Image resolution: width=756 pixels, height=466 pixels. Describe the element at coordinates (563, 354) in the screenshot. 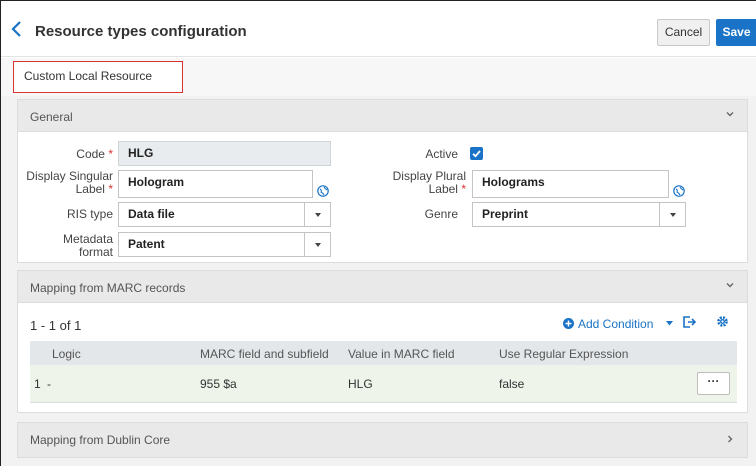

I see `column-header: Use Regular Expression` at that location.